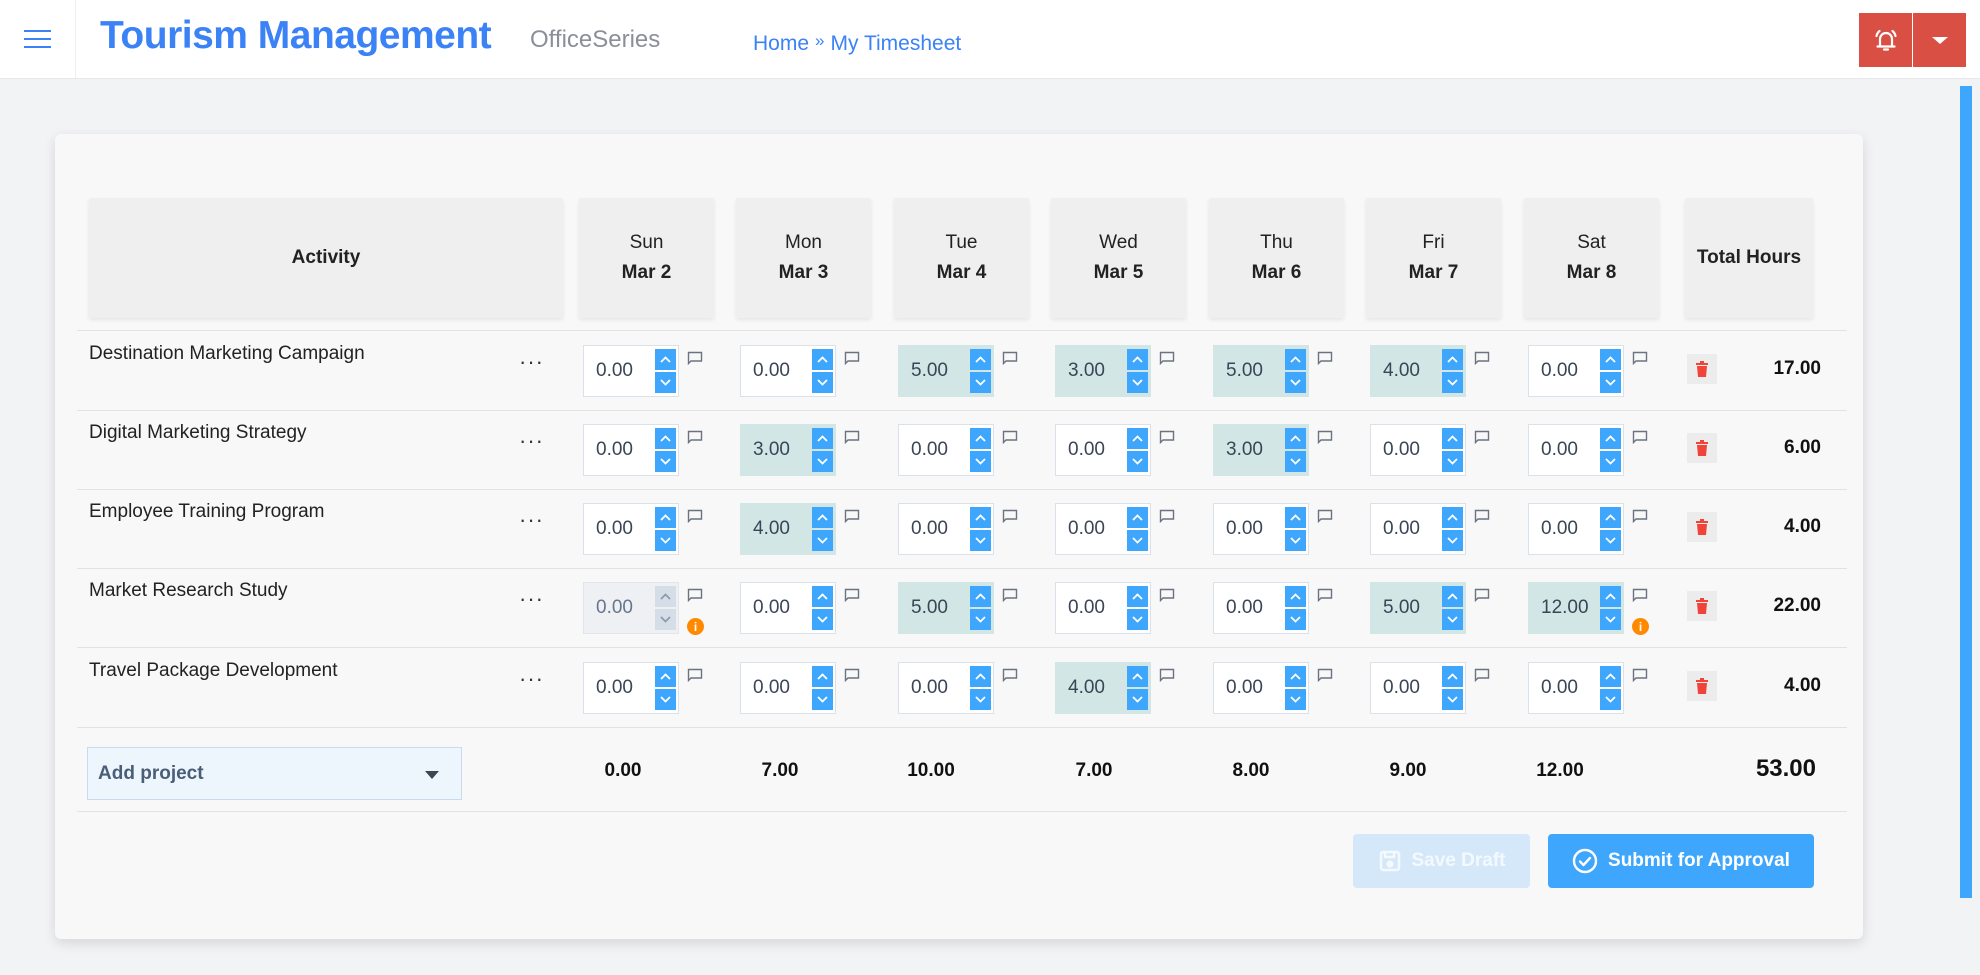 This screenshot has height=975, width=1980. I want to click on alerts-button, so click(1885, 40).